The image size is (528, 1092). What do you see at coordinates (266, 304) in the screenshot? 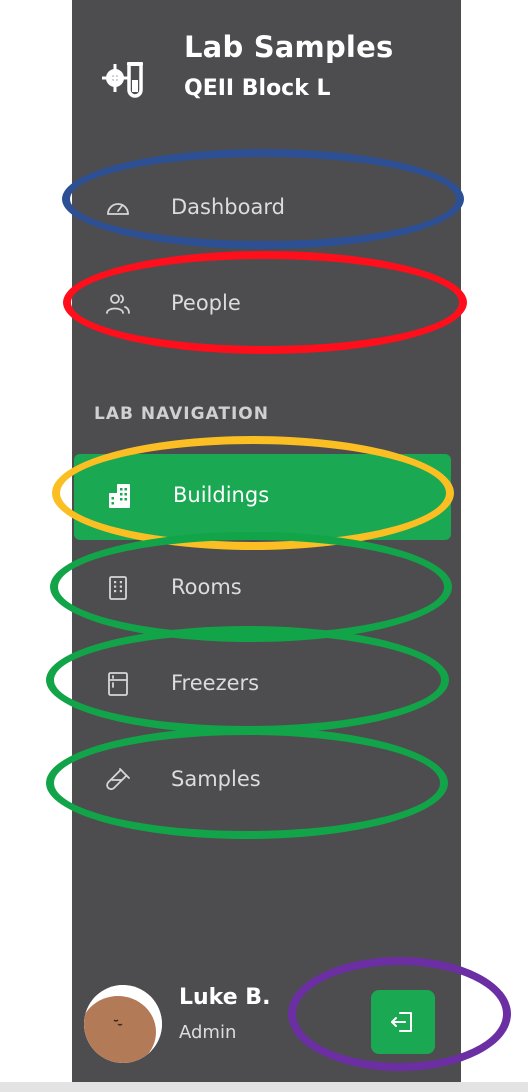
I see `nav-item-people: People` at bounding box center [266, 304].